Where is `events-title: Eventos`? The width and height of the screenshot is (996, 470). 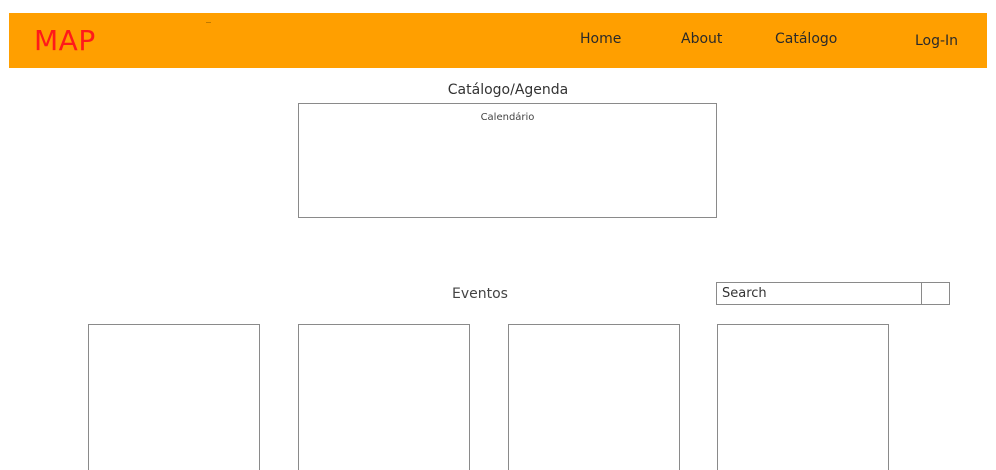
events-title: Eventos is located at coordinates (480, 294).